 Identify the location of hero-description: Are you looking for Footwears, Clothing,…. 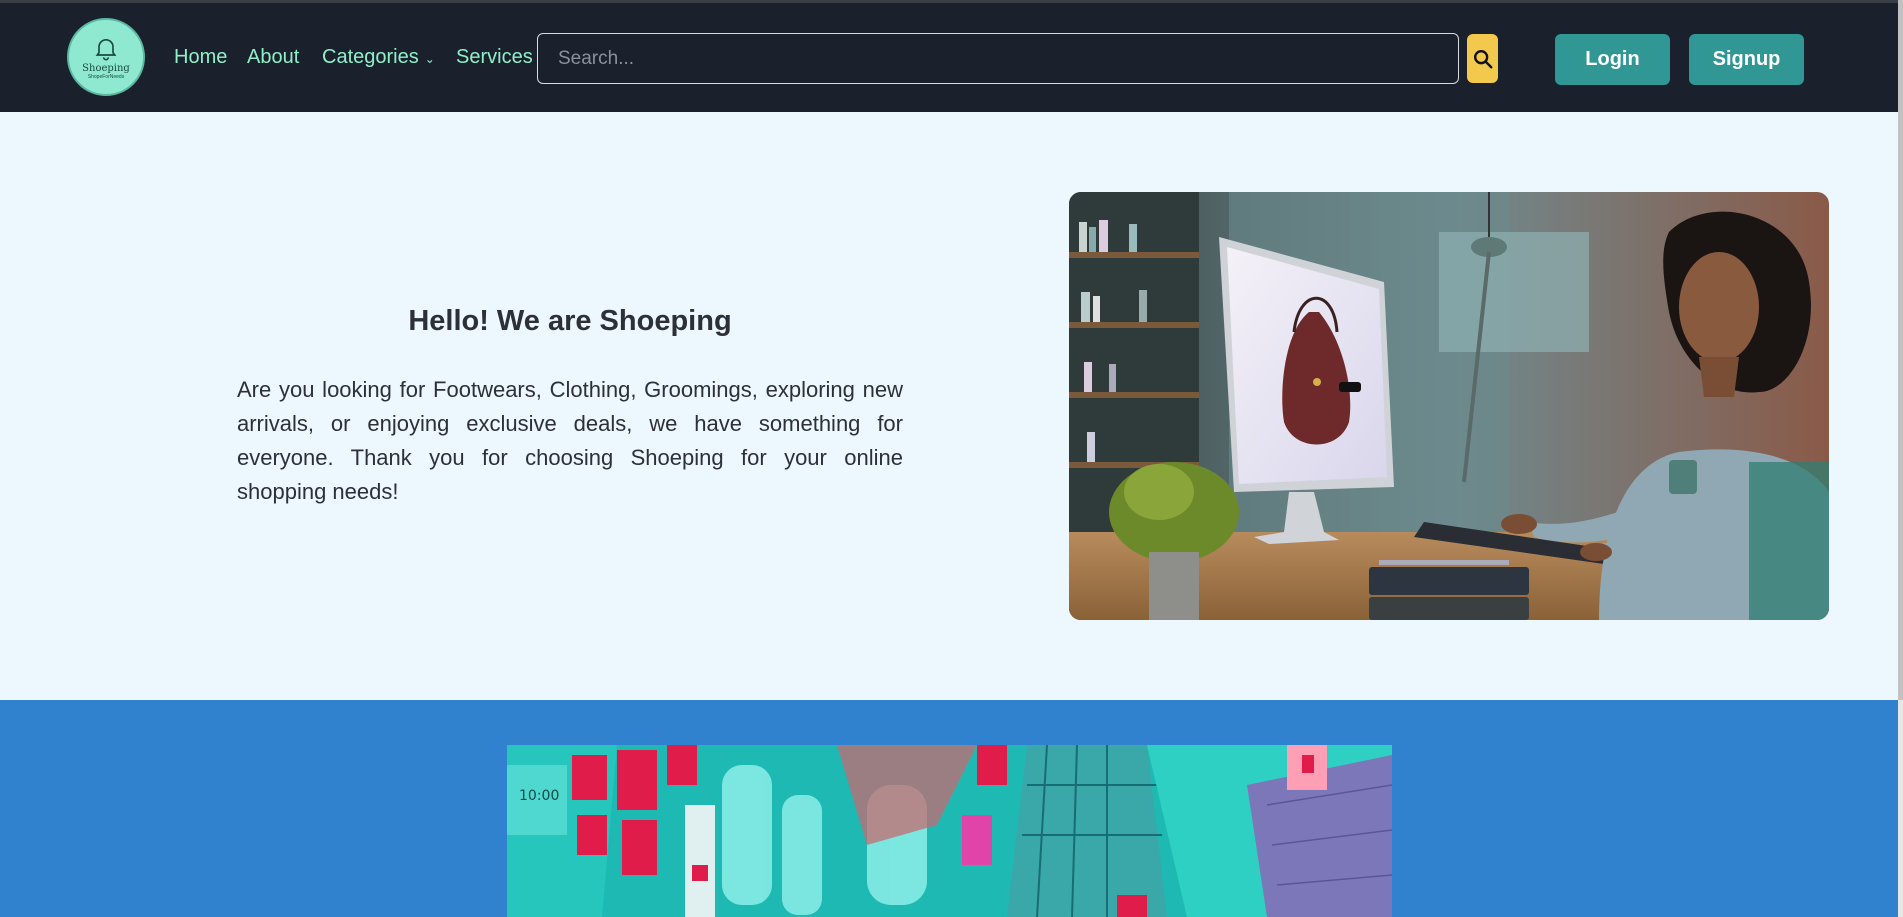
(570, 440).